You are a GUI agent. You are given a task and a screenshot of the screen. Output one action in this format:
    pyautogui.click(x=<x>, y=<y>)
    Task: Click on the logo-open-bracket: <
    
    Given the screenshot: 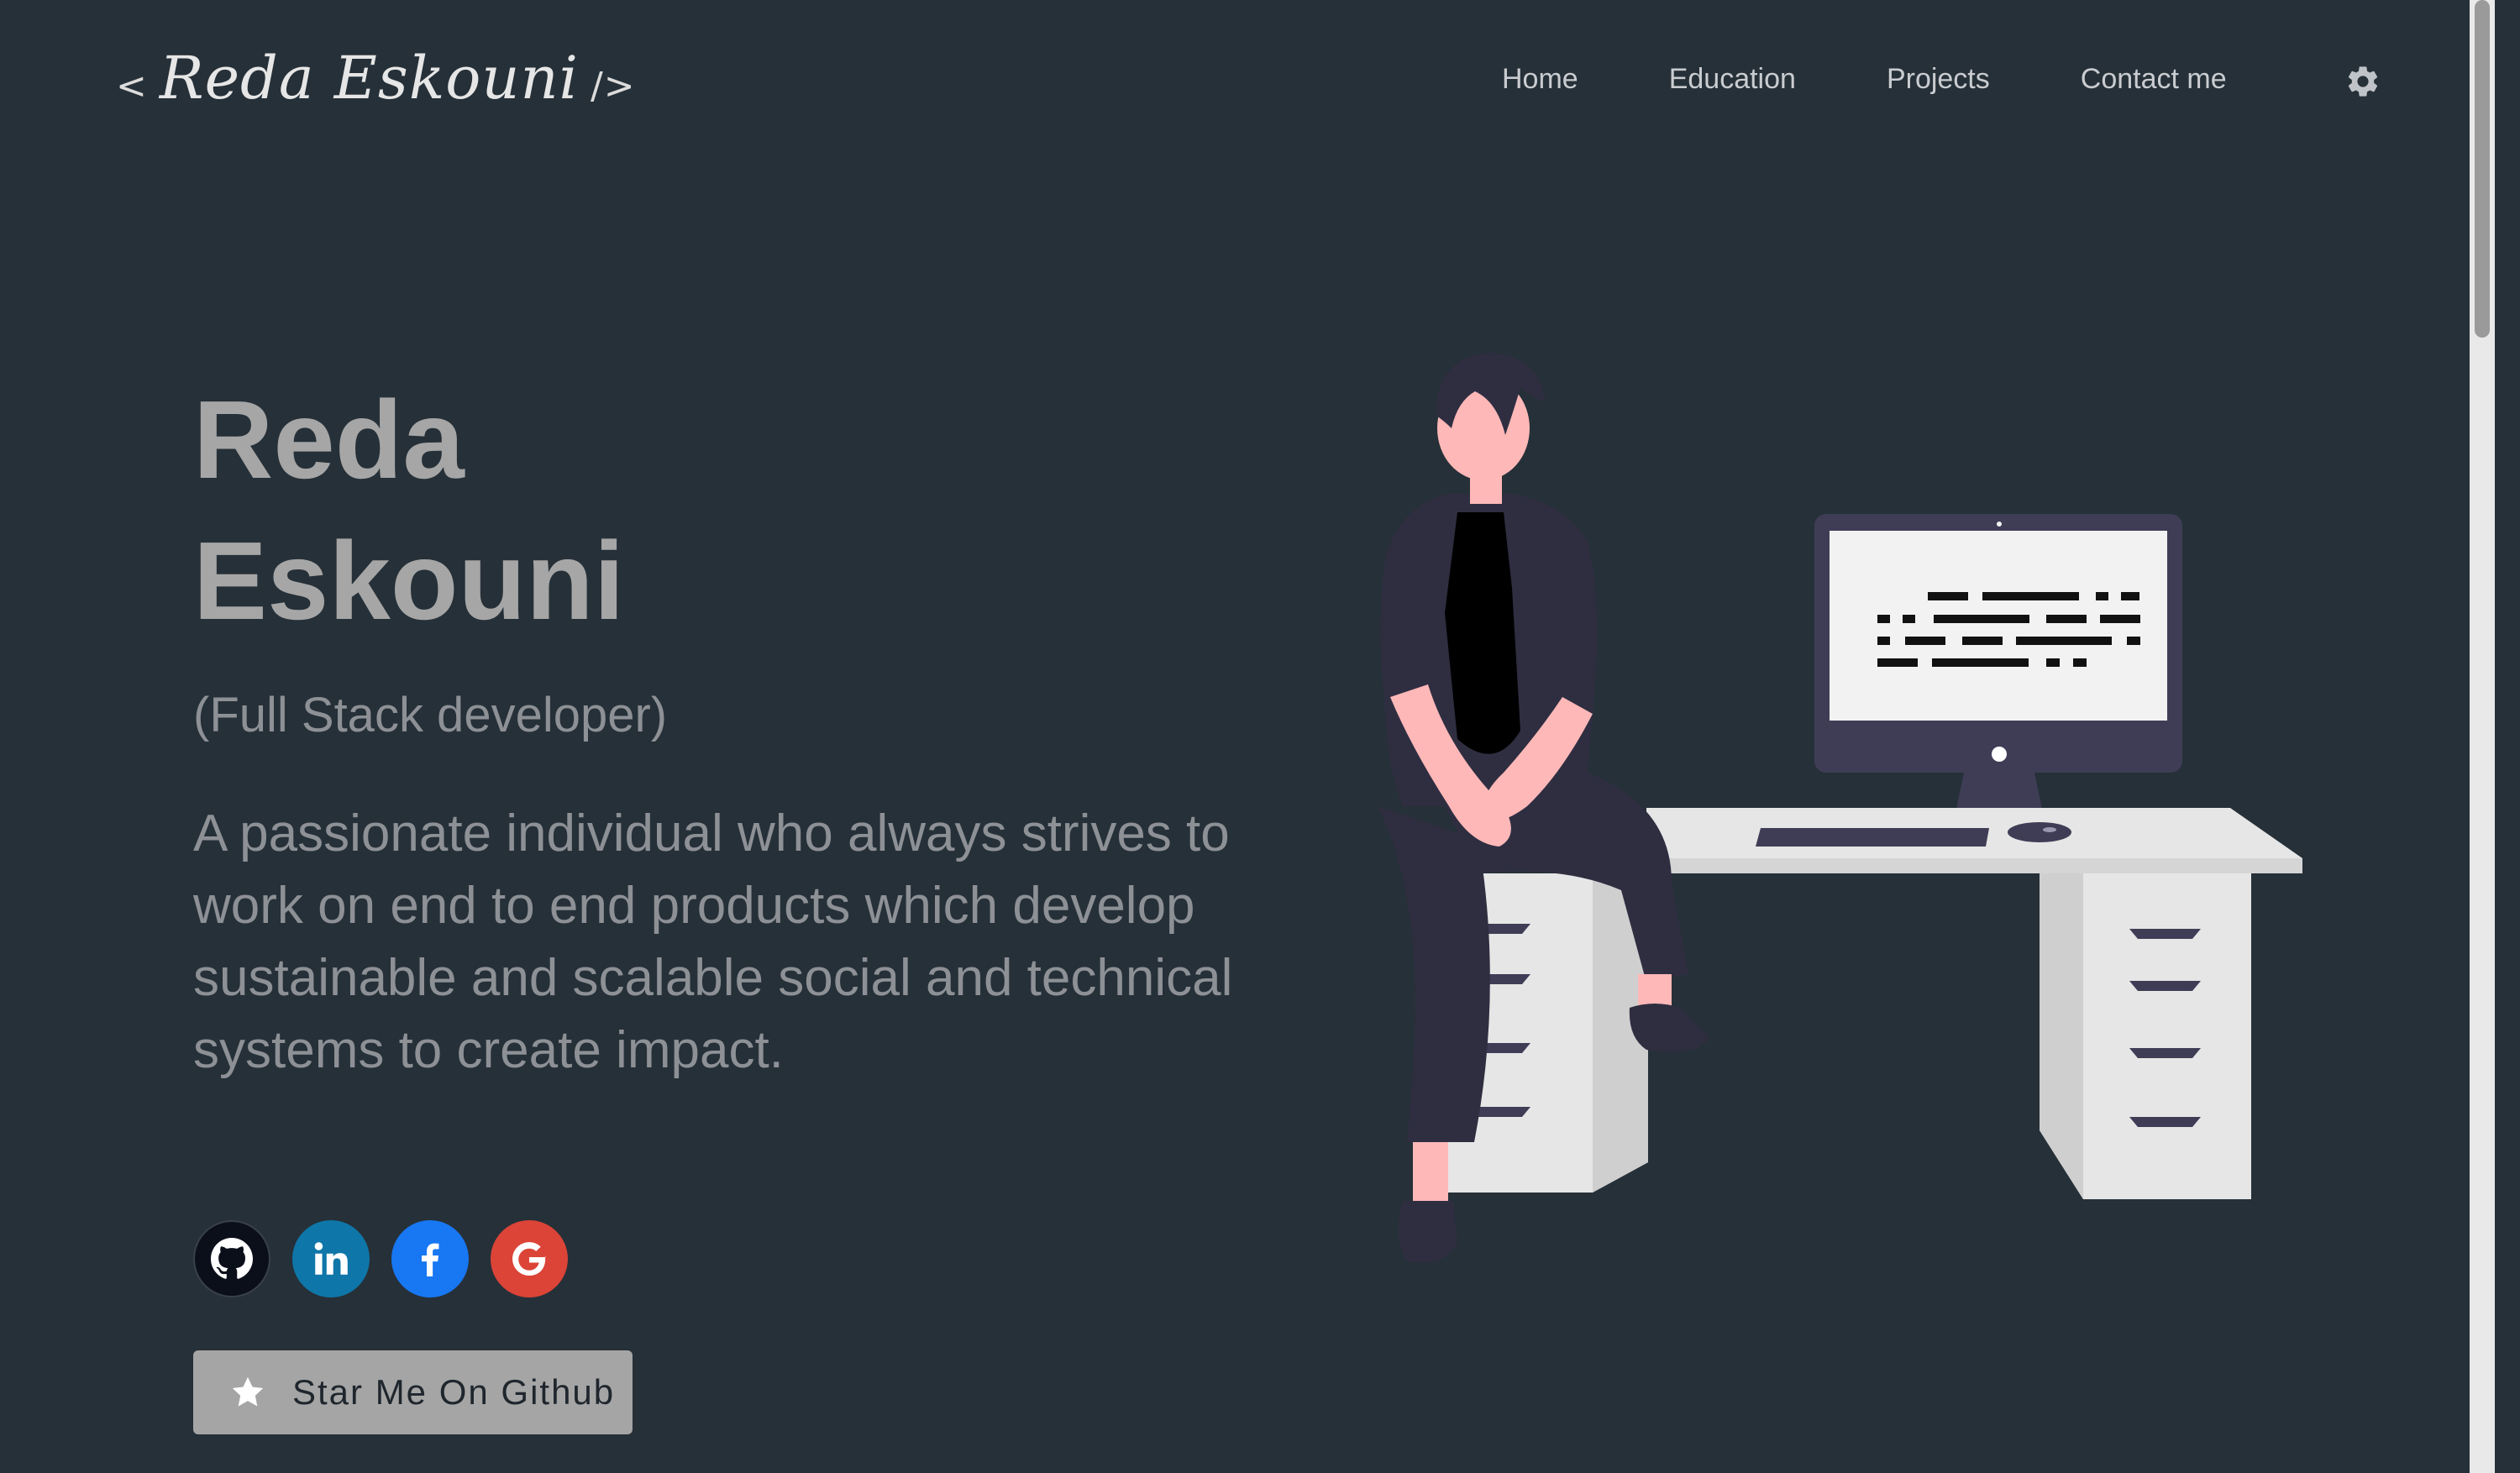 What is the action you would take?
    pyautogui.click(x=132, y=86)
    